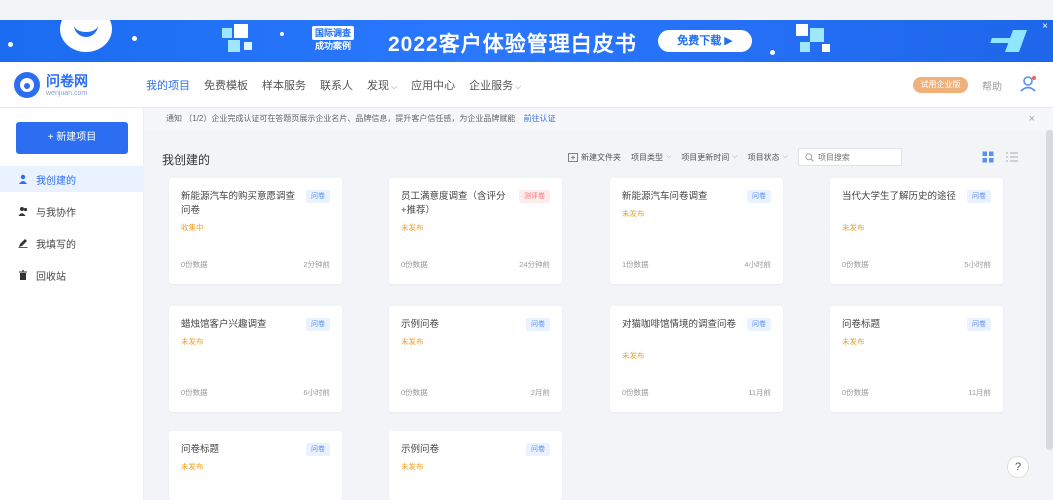  What do you see at coordinates (332, 46) in the screenshot?
I see `banner-case-tag-line2: 成功案例` at bounding box center [332, 46].